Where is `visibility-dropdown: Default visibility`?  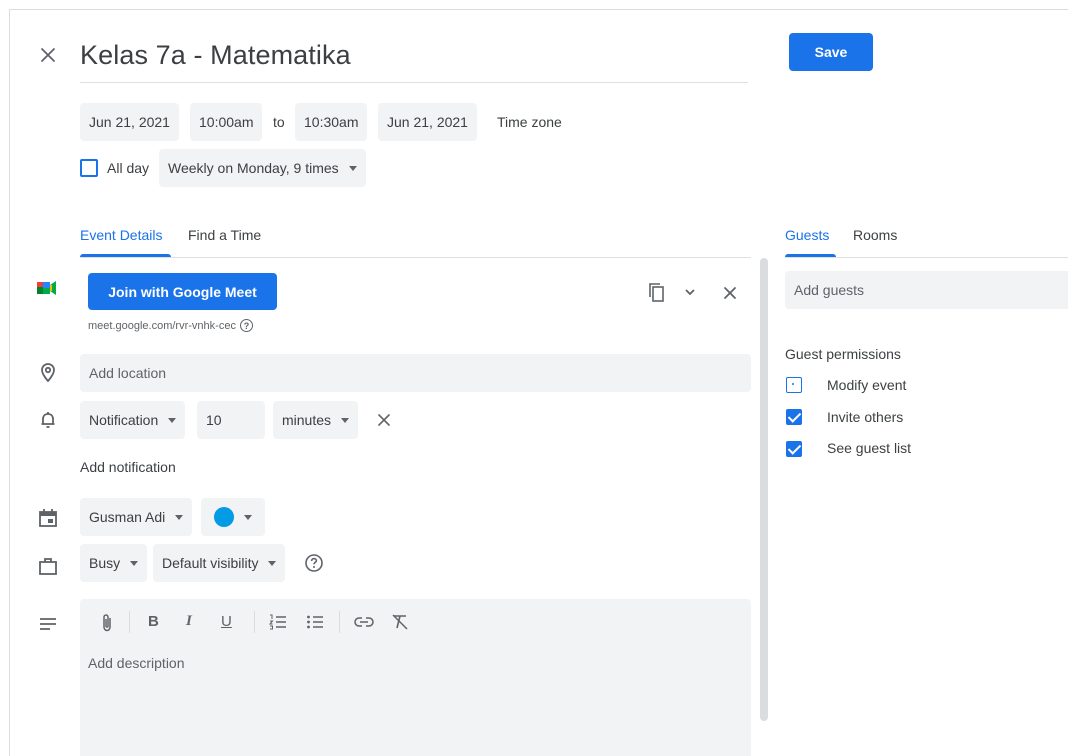 visibility-dropdown: Default visibility is located at coordinates (219, 563).